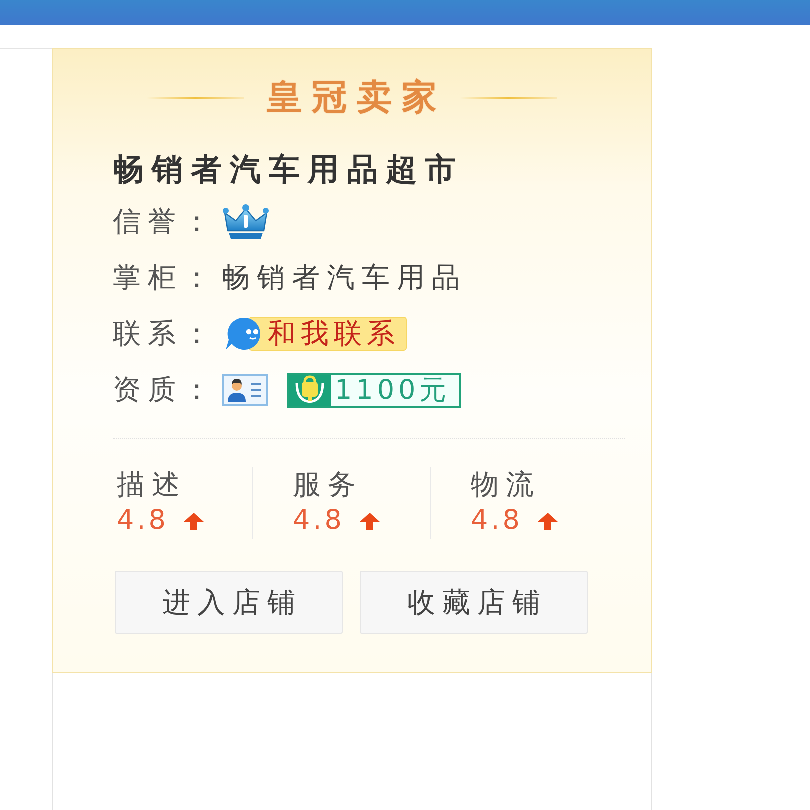 The image size is (810, 810). What do you see at coordinates (165, 390) in the screenshot?
I see `info-label: 资质：` at bounding box center [165, 390].